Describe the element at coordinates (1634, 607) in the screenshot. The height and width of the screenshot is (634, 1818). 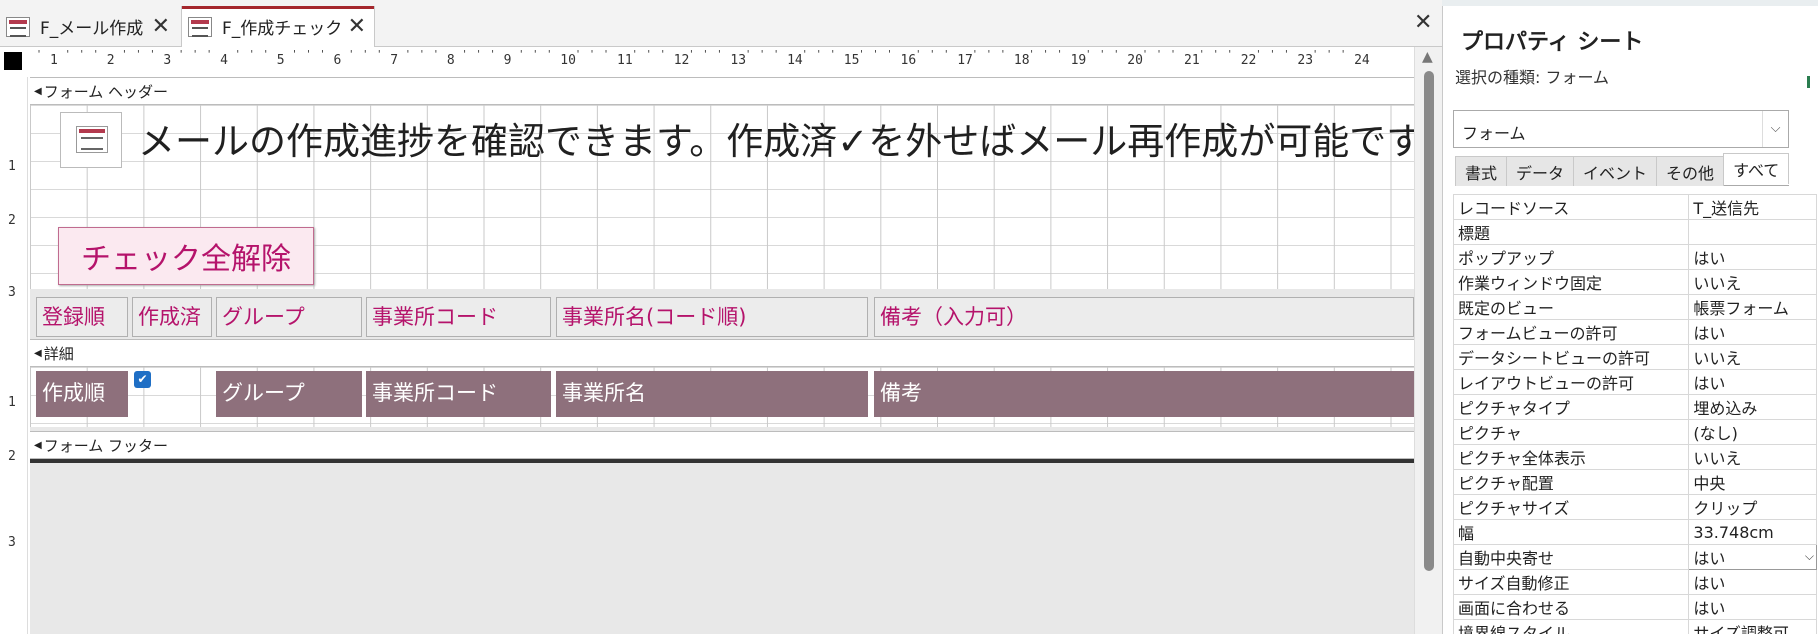
I see `property-row: 画面に合わせる はい` at that location.